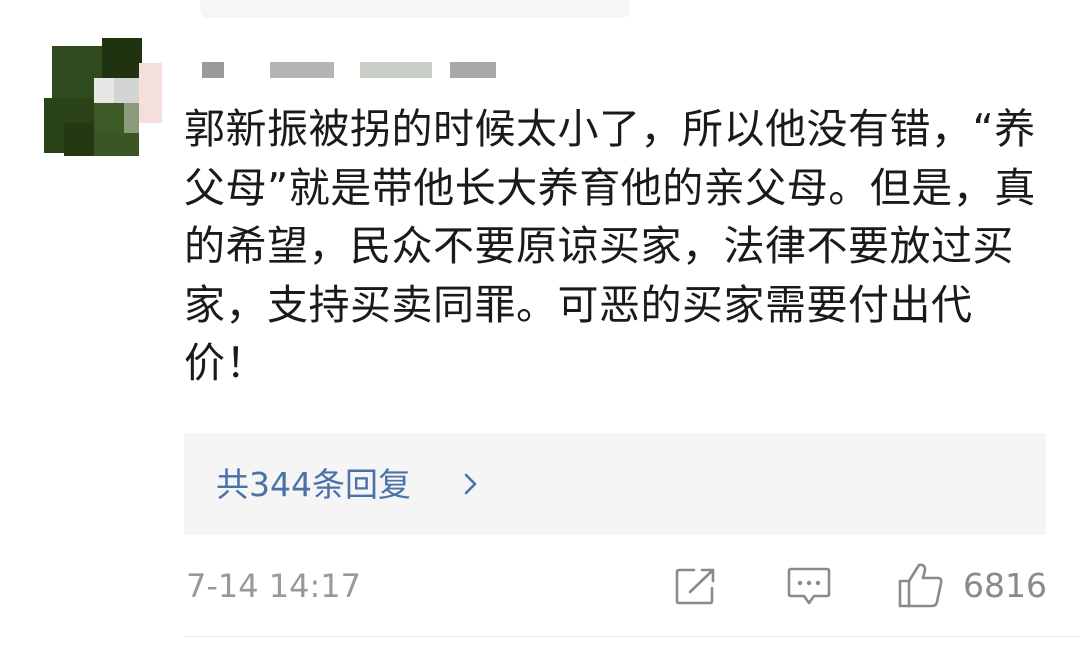  Describe the element at coordinates (103, 97) in the screenshot. I see `avatar` at that location.